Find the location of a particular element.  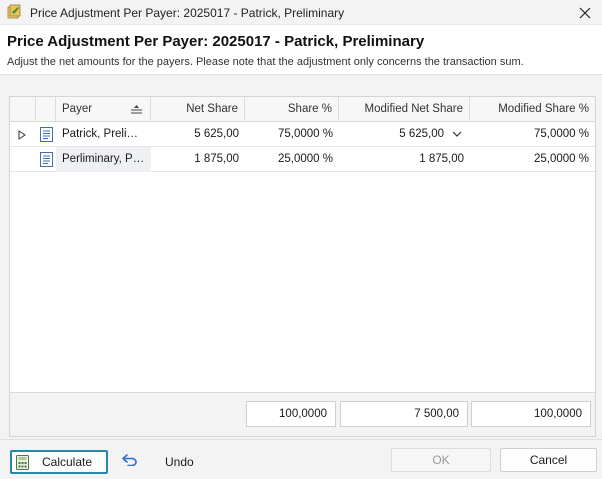

chevron-down-icon is located at coordinates (457, 134).